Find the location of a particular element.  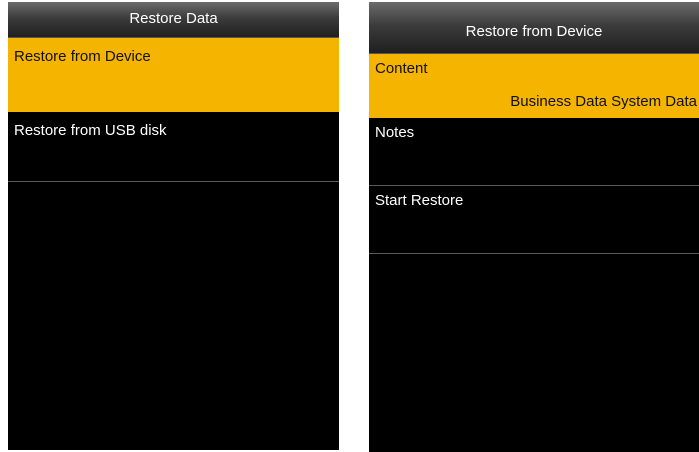

menu-item-restore-from-device: Restore from Device is located at coordinates (173, 75).